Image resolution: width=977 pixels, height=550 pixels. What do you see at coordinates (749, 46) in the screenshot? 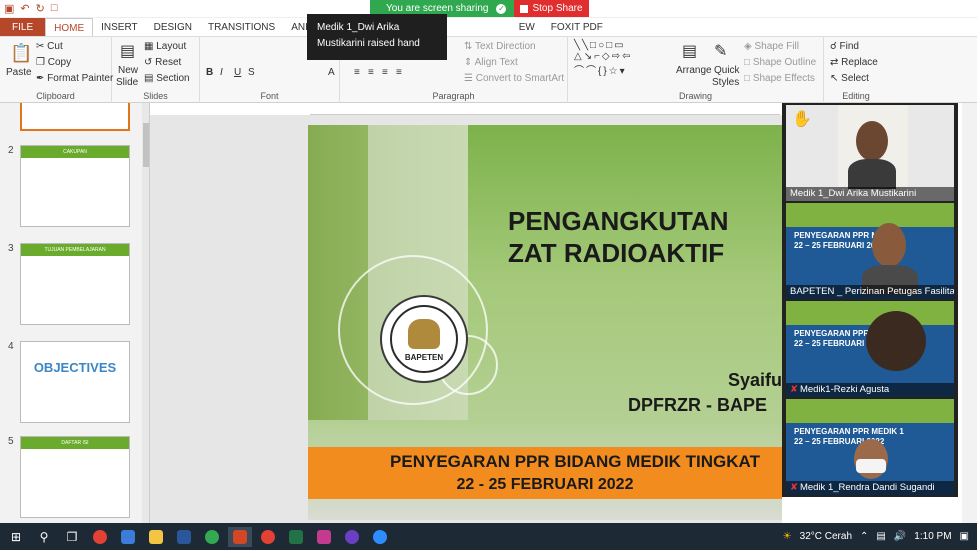
I see `paint-bucket-icon: ◈` at bounding box center [749, 46].